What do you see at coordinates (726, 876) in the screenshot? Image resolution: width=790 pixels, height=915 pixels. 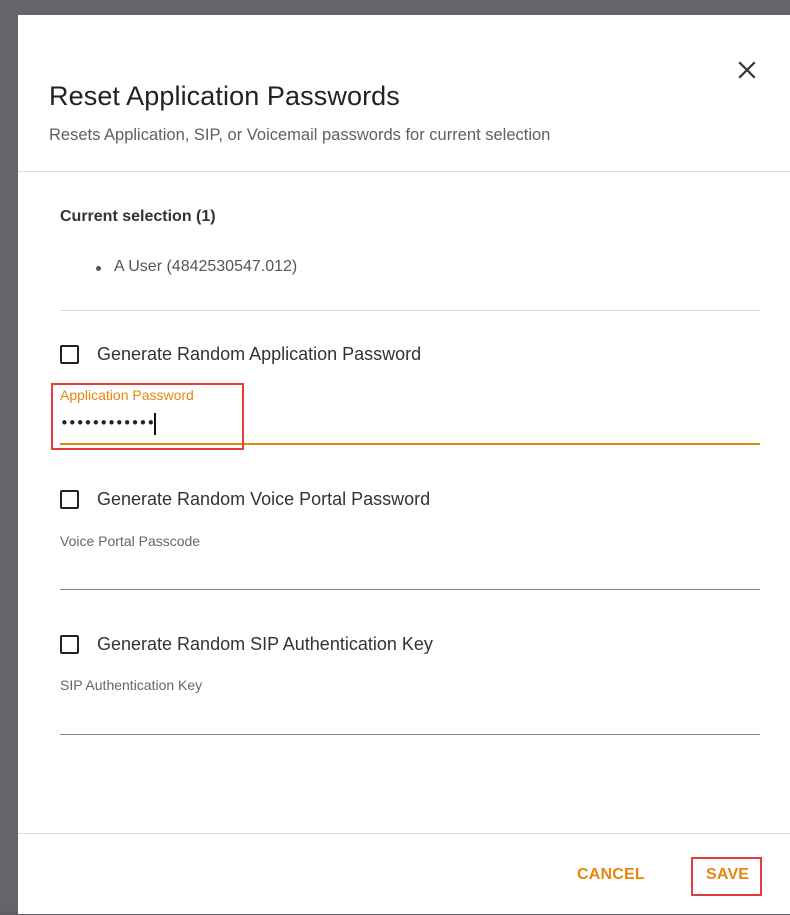 I see `annotation-highlight-save` at bounding box center [726, 876].